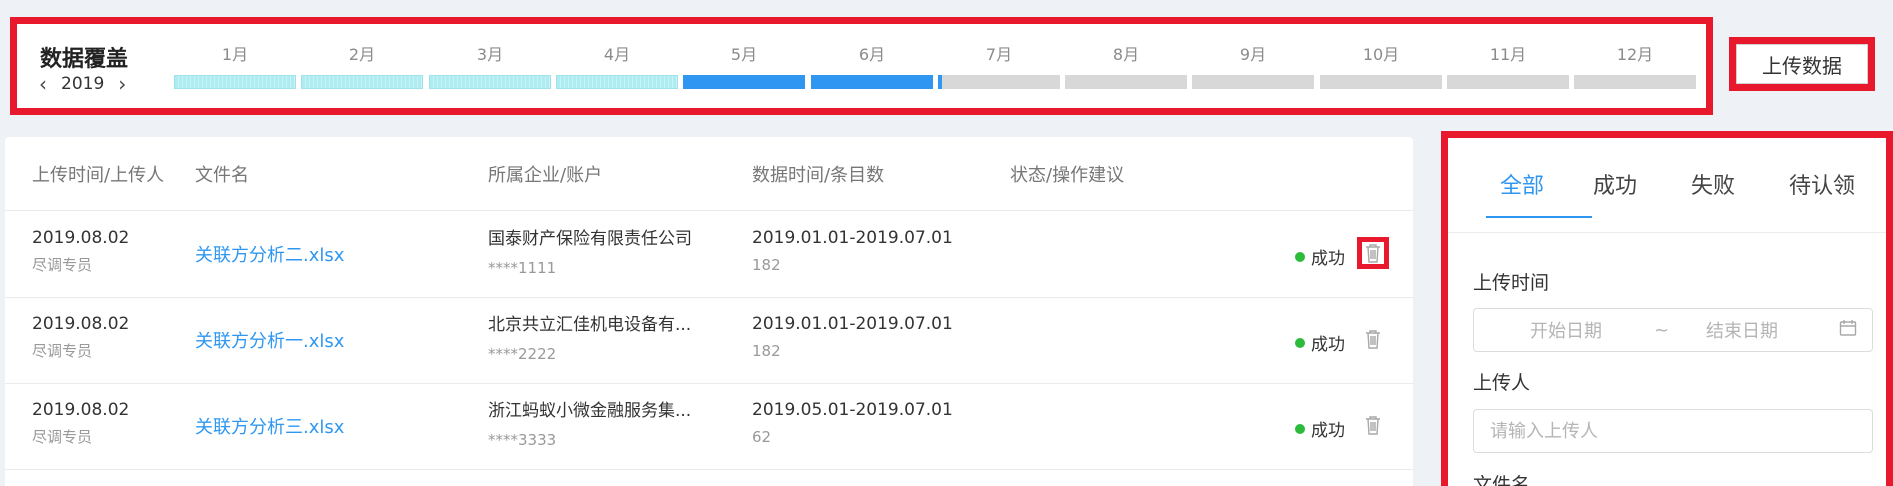  I want to click on month-column: 3月, so click(490, 65).